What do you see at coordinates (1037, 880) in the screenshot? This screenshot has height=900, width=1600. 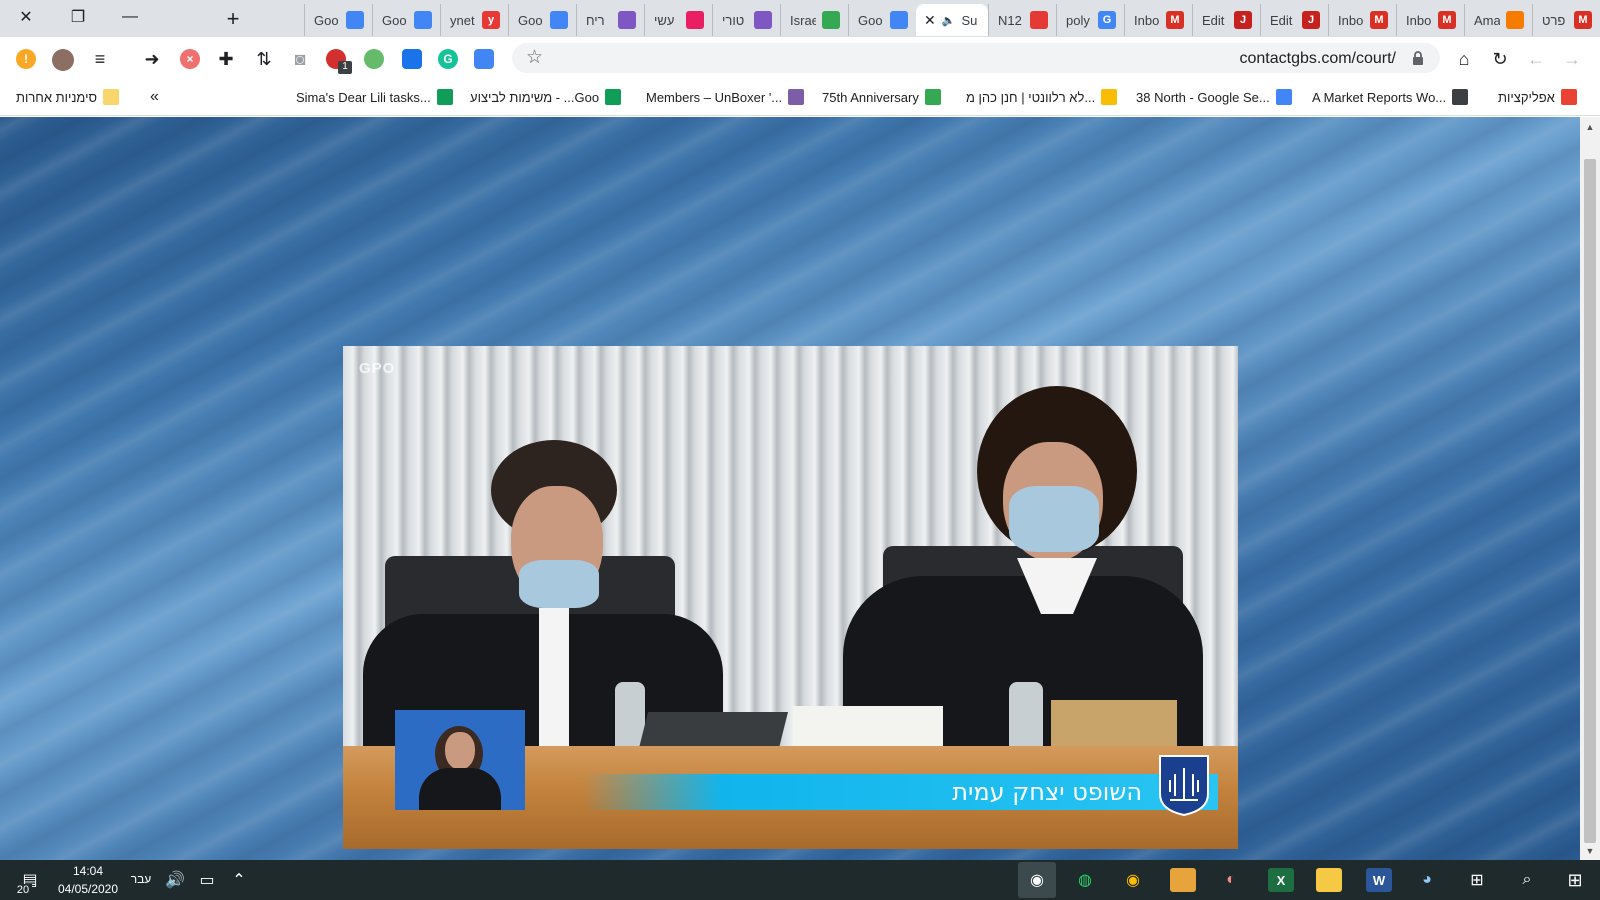 I see `taskbar-chrome-active-app-icon: ◉` at bounding box center [1037, 880].